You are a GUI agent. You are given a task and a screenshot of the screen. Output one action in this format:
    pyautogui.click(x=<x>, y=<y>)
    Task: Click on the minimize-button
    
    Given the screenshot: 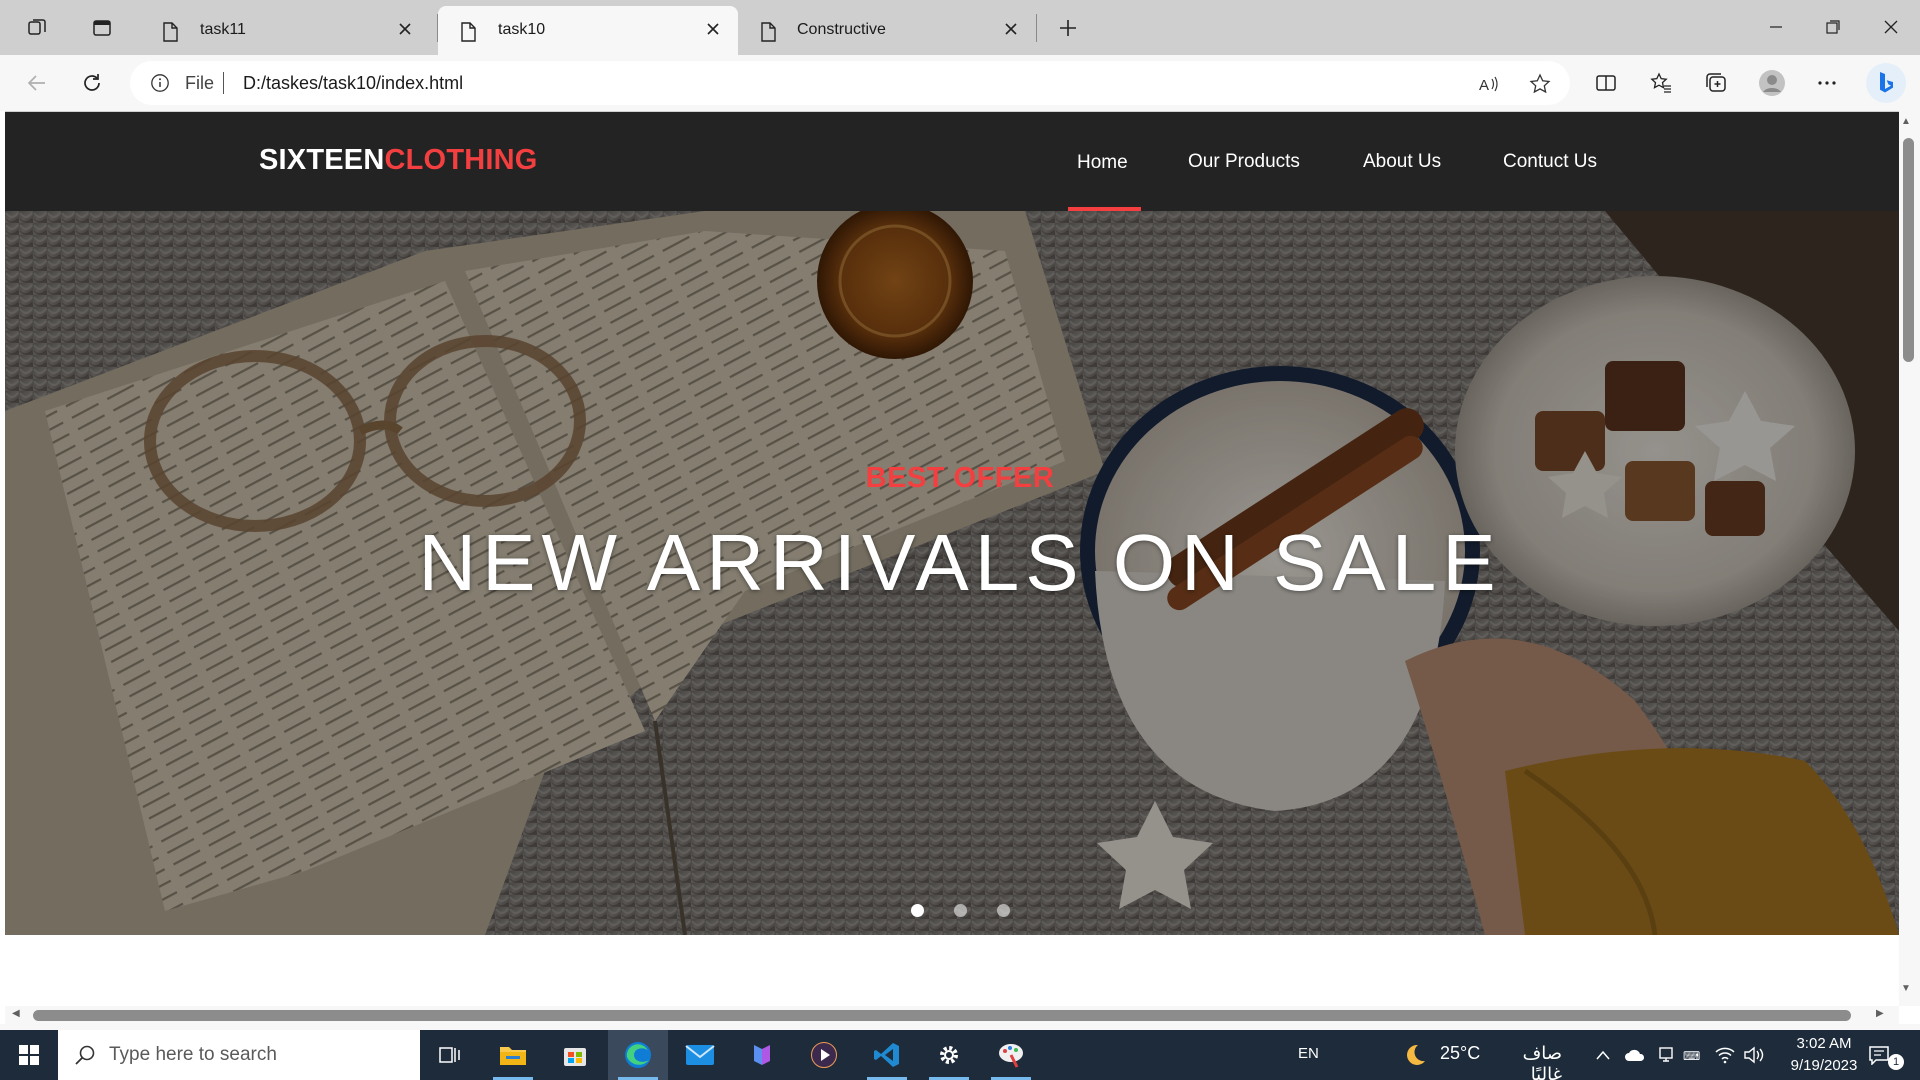 What is the action you would take?
    pyautogui.click(x=1776, y=27)
    